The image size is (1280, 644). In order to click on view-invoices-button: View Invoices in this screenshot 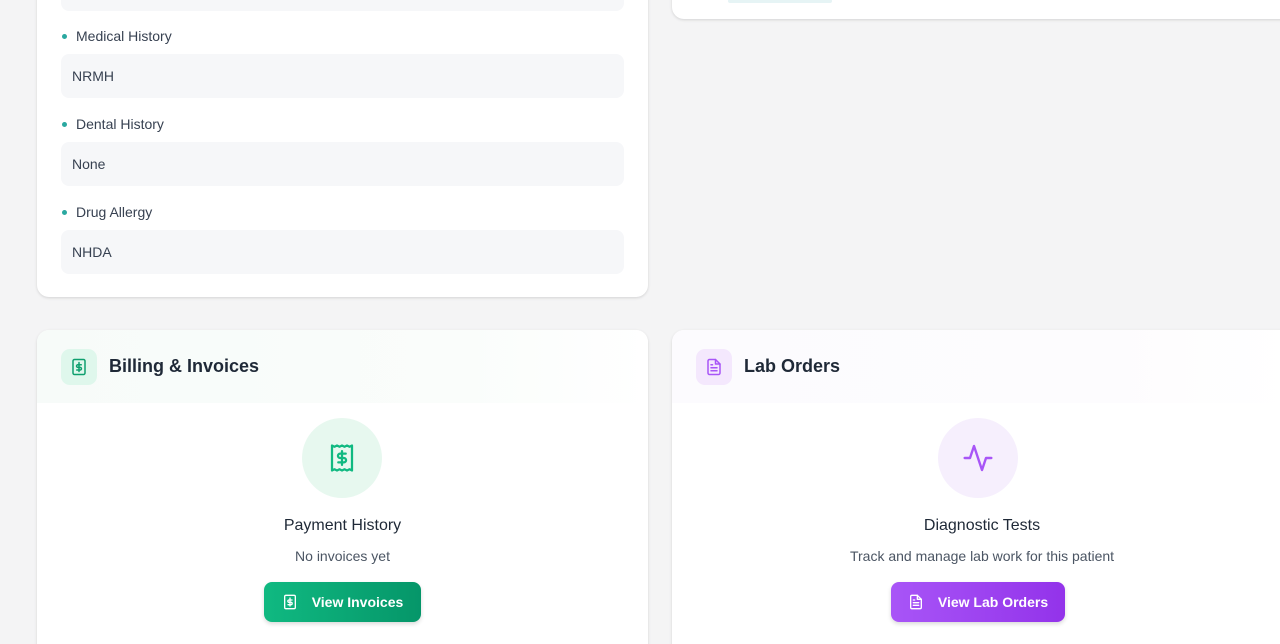, I will do `click(342, 602)`.